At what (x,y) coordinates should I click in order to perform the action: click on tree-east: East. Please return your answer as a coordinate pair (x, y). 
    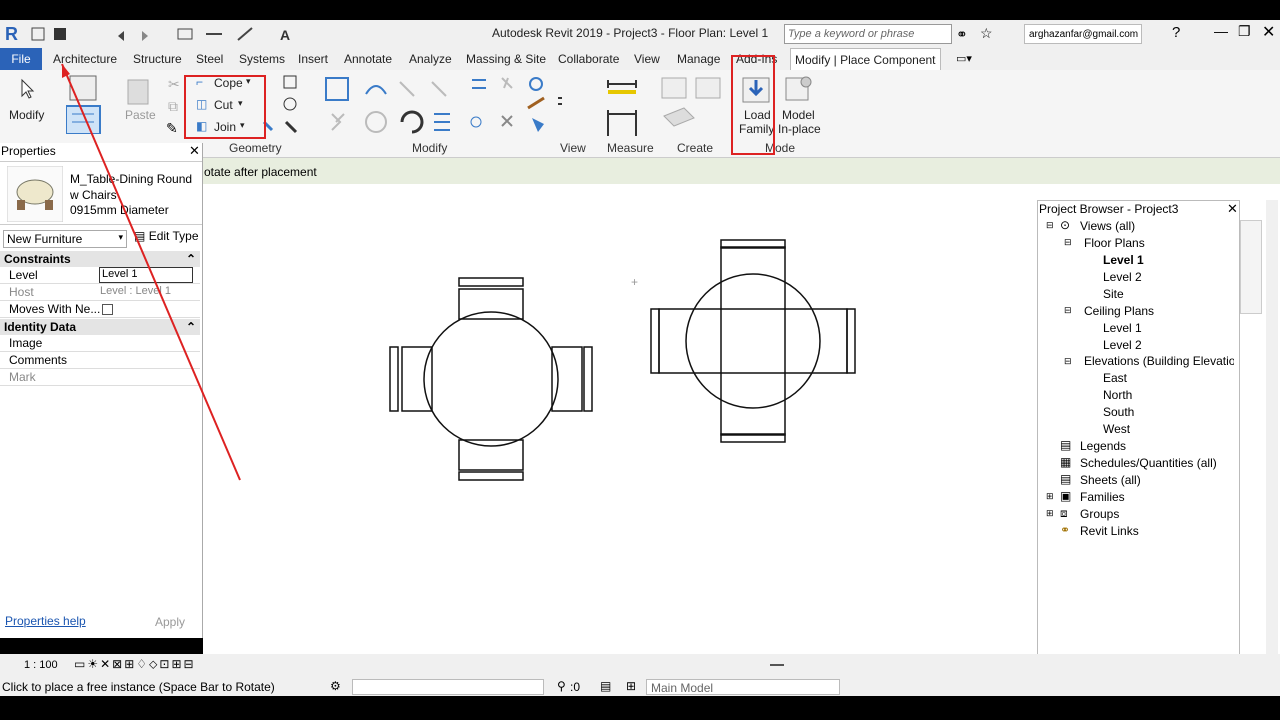
    Looking at the image, I should click on (1115, 378).